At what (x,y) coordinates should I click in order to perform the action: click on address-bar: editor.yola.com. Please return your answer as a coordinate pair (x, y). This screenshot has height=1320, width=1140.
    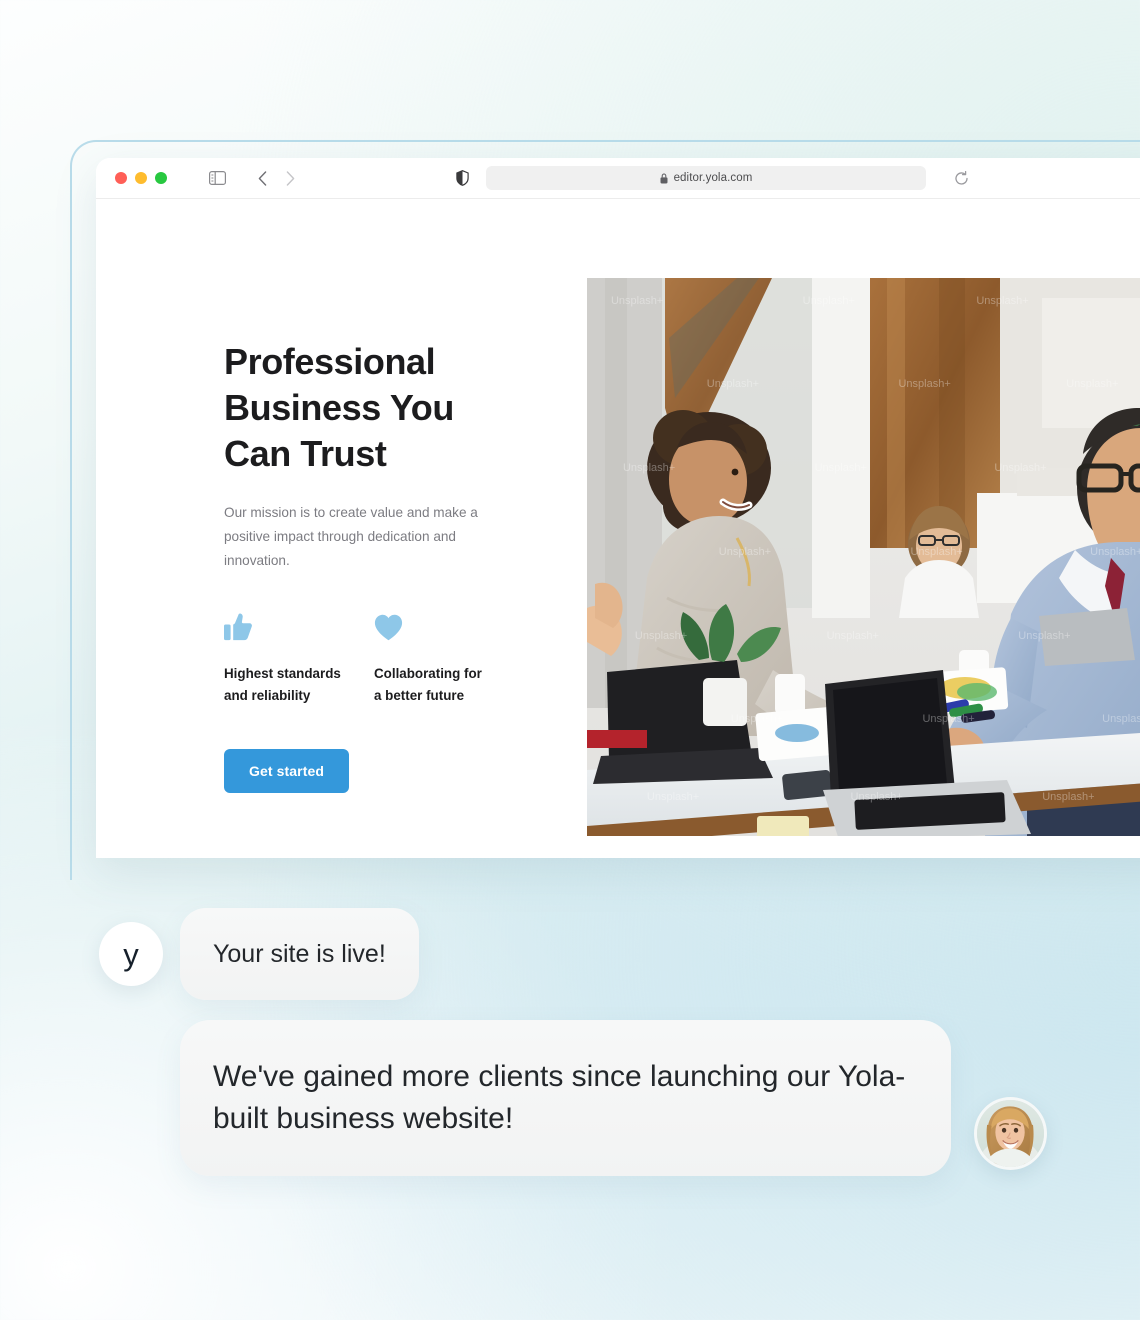
    Looking at the image, I should click on (706, 178).